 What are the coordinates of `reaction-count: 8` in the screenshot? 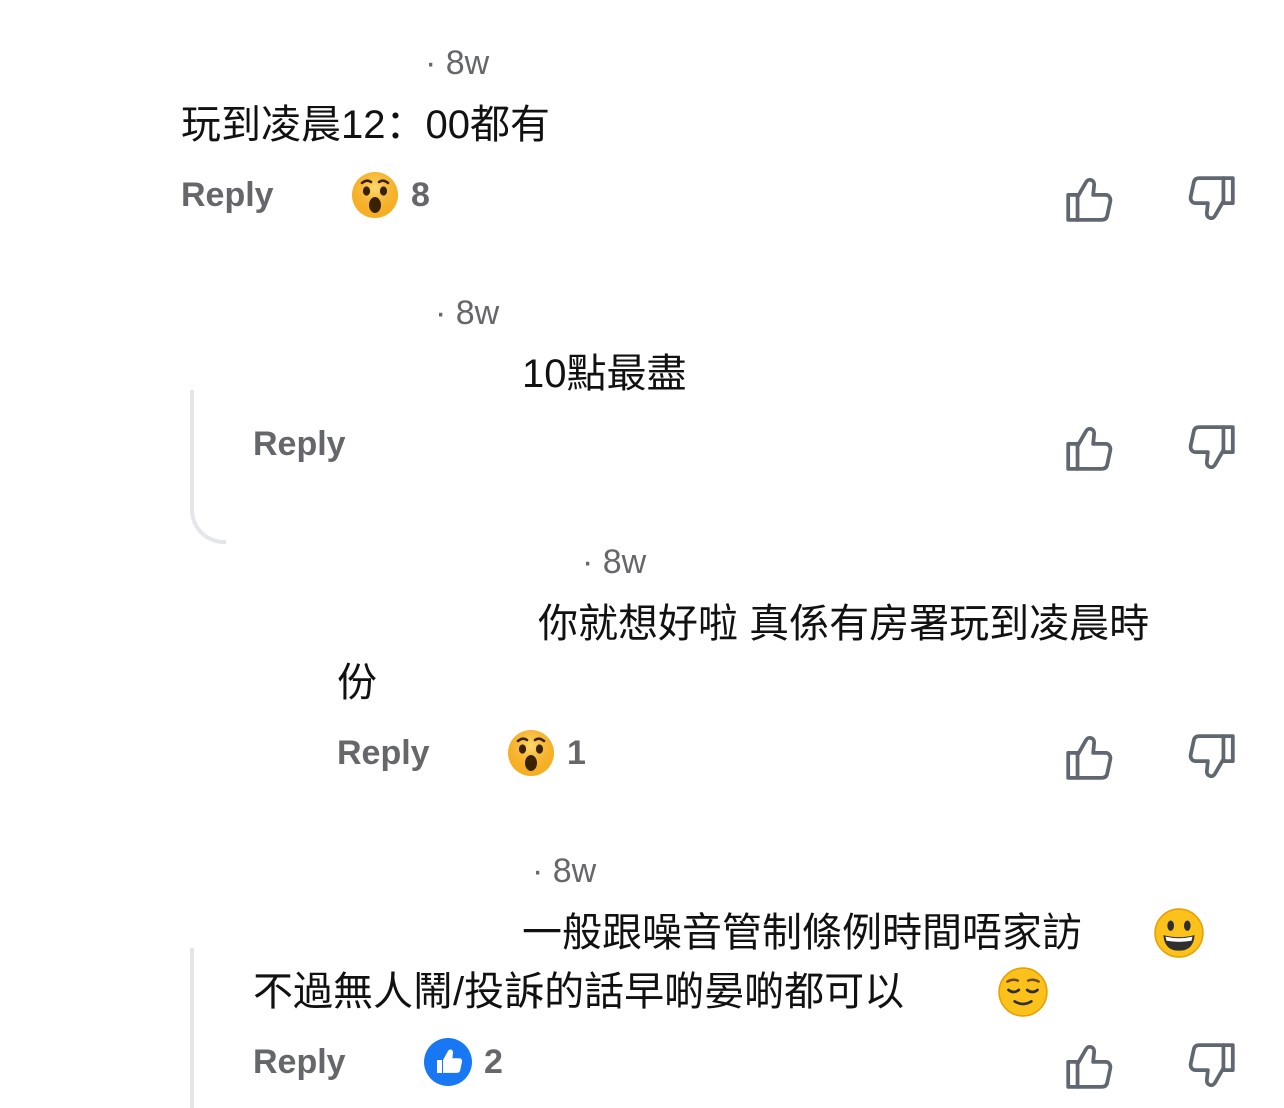 It's located at (420, 195).